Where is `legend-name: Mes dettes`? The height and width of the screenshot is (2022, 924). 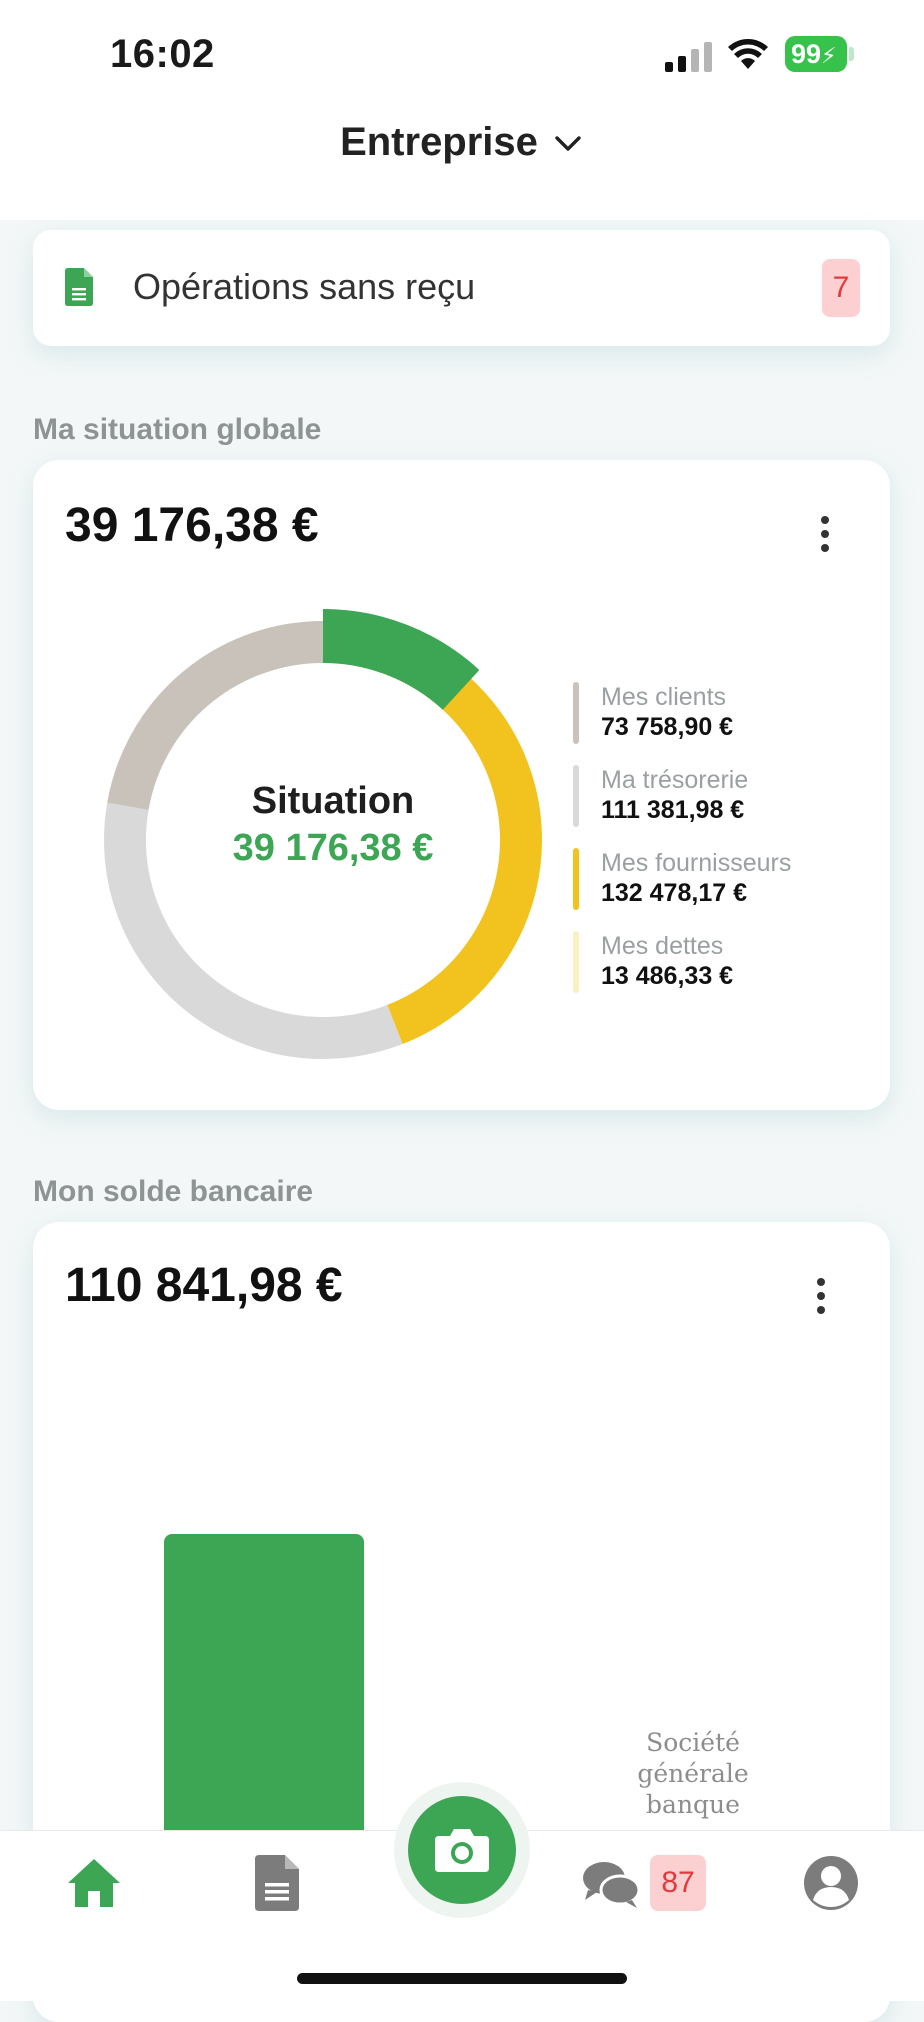 legend-name: Mes dettes is located at coordinates (662, 946).